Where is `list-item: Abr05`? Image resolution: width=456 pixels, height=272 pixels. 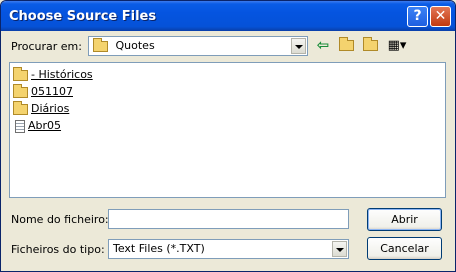
list-item: Abr05 is located at coordinates (37, 125).